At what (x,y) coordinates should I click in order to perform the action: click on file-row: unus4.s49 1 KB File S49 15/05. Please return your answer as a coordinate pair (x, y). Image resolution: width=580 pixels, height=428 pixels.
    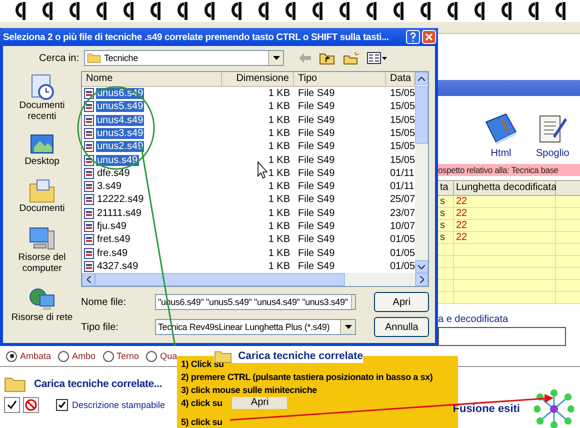
    Looking at the image, I should click on (248, 120).